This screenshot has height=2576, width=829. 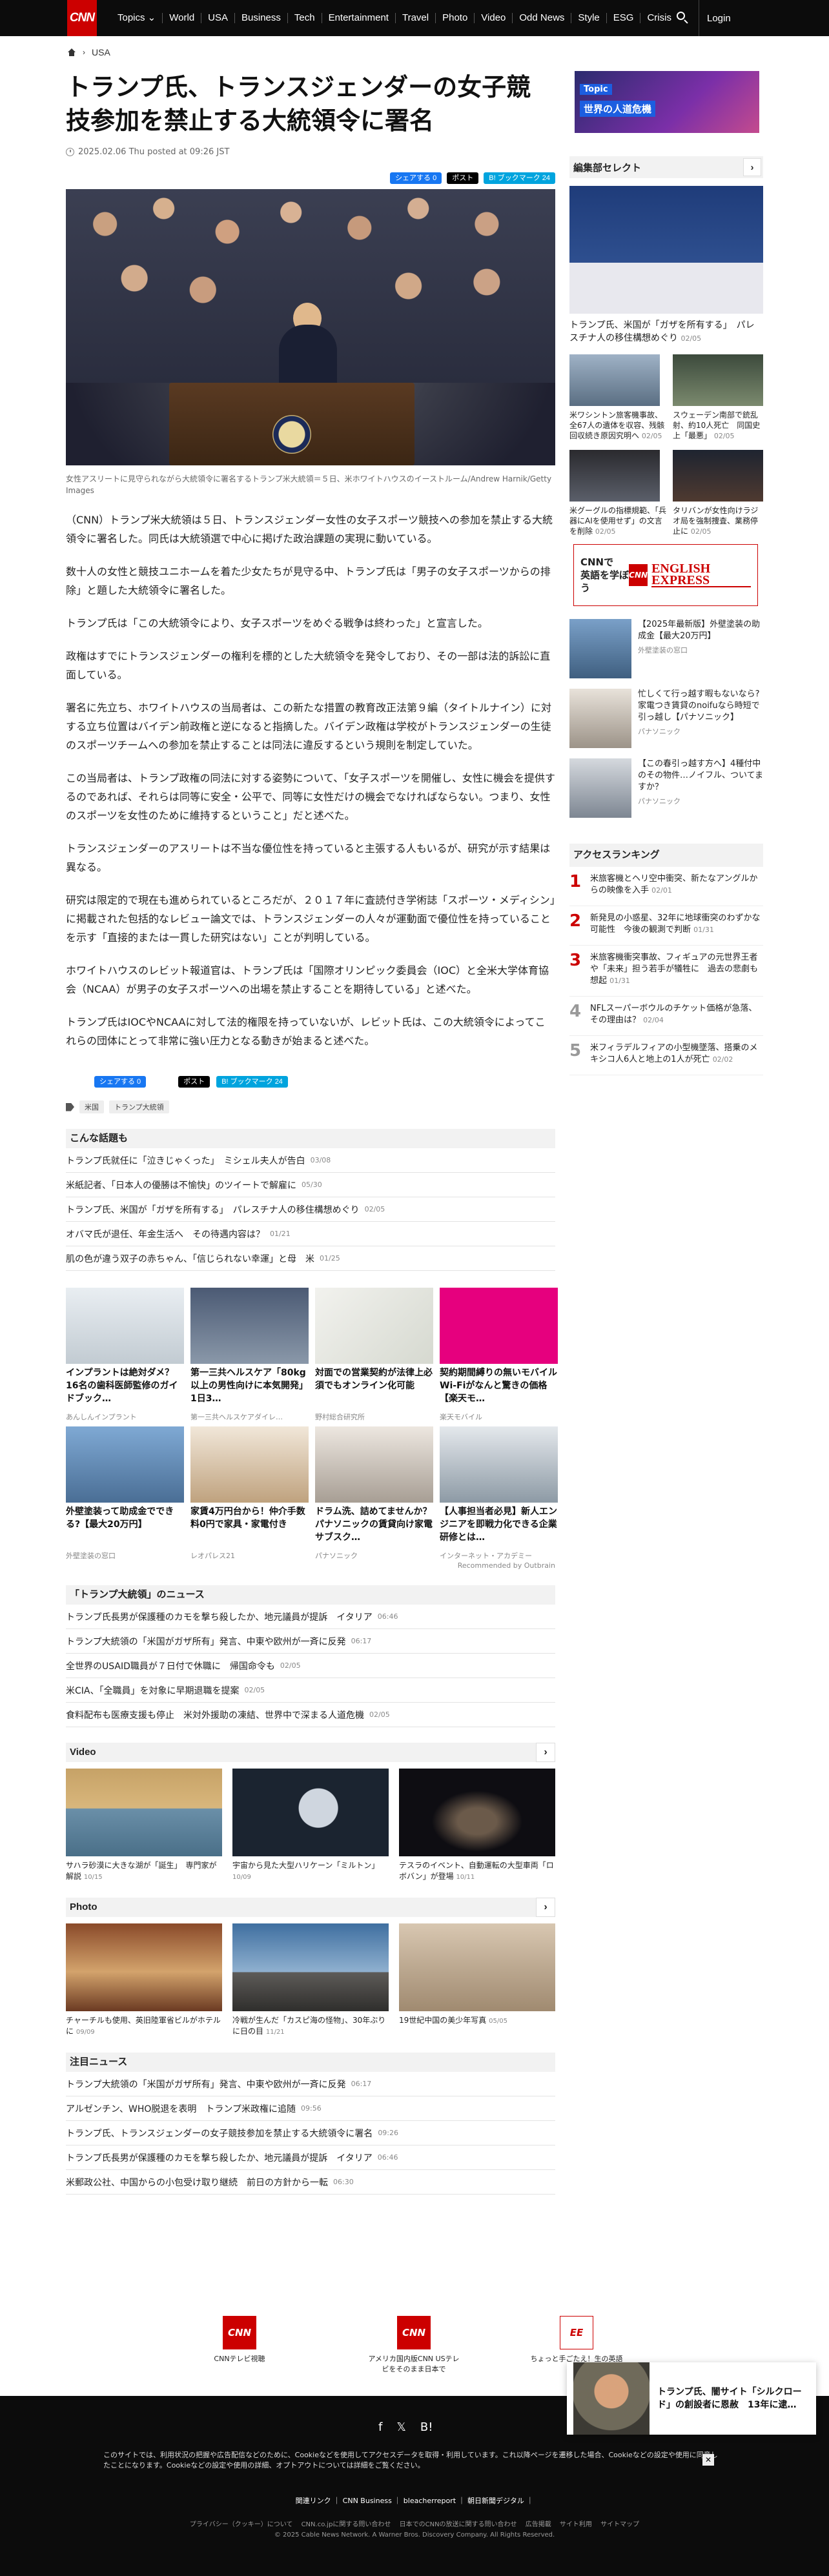 I want to click on promo-cnn-tv: CNN CNNテレビ視聴, so click(x=239, y=2340).